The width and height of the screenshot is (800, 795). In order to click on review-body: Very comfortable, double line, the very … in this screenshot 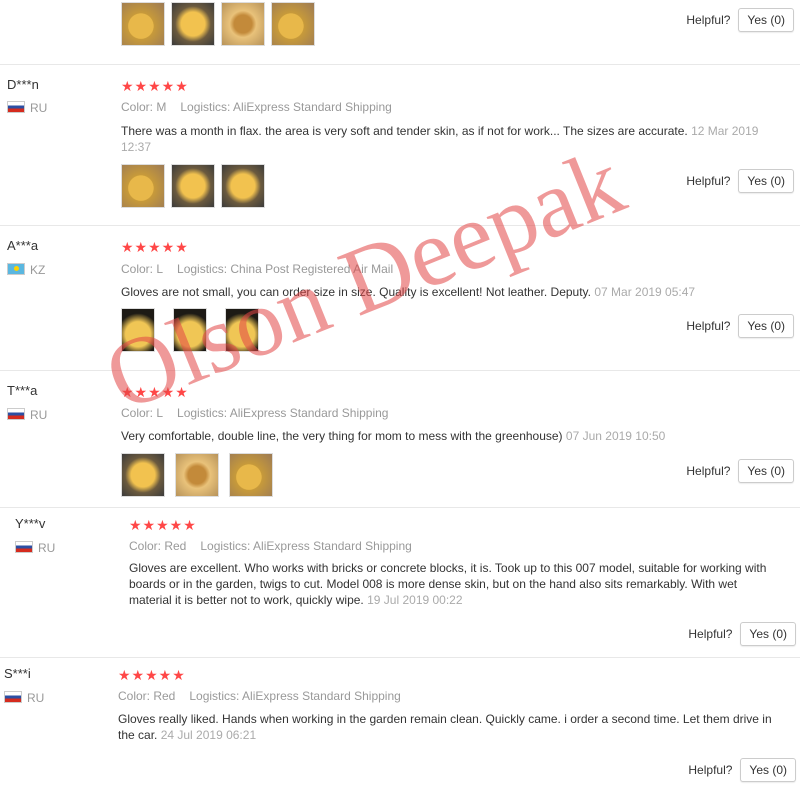, I will do `click(342, 436)`.